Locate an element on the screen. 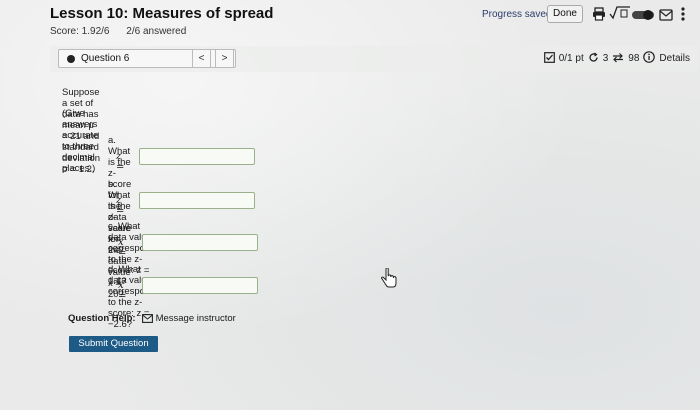  score-text: Score: 1.92/6 is located at coordinates (80, 31).